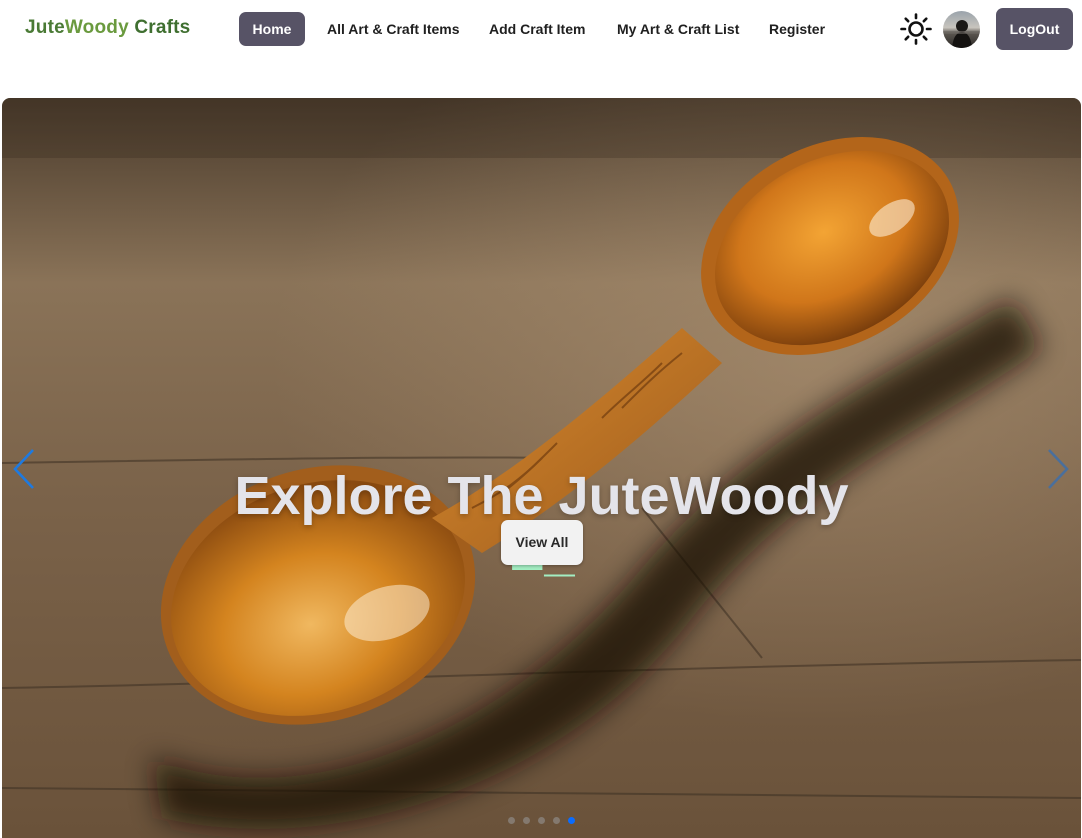  I want to click on sun-icon, so click(916, 29).